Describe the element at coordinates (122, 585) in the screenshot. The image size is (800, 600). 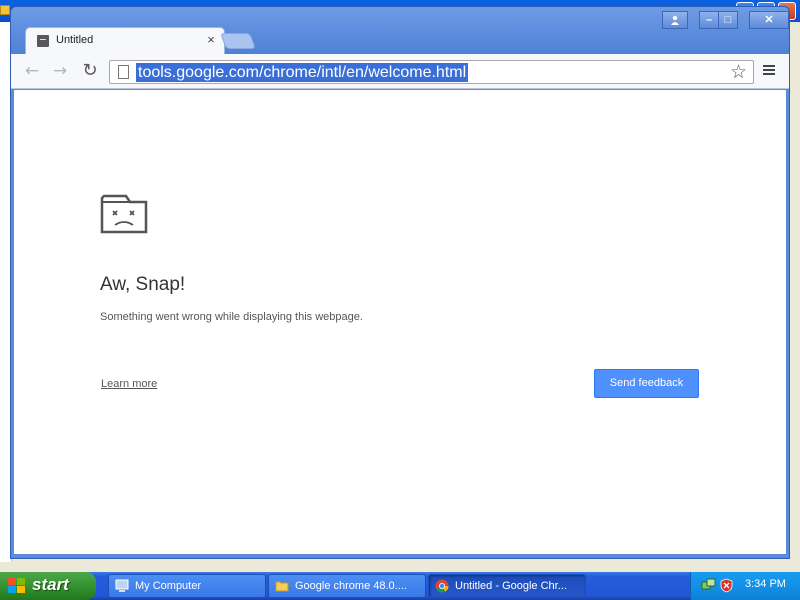
I see `computer-icon` at that location.